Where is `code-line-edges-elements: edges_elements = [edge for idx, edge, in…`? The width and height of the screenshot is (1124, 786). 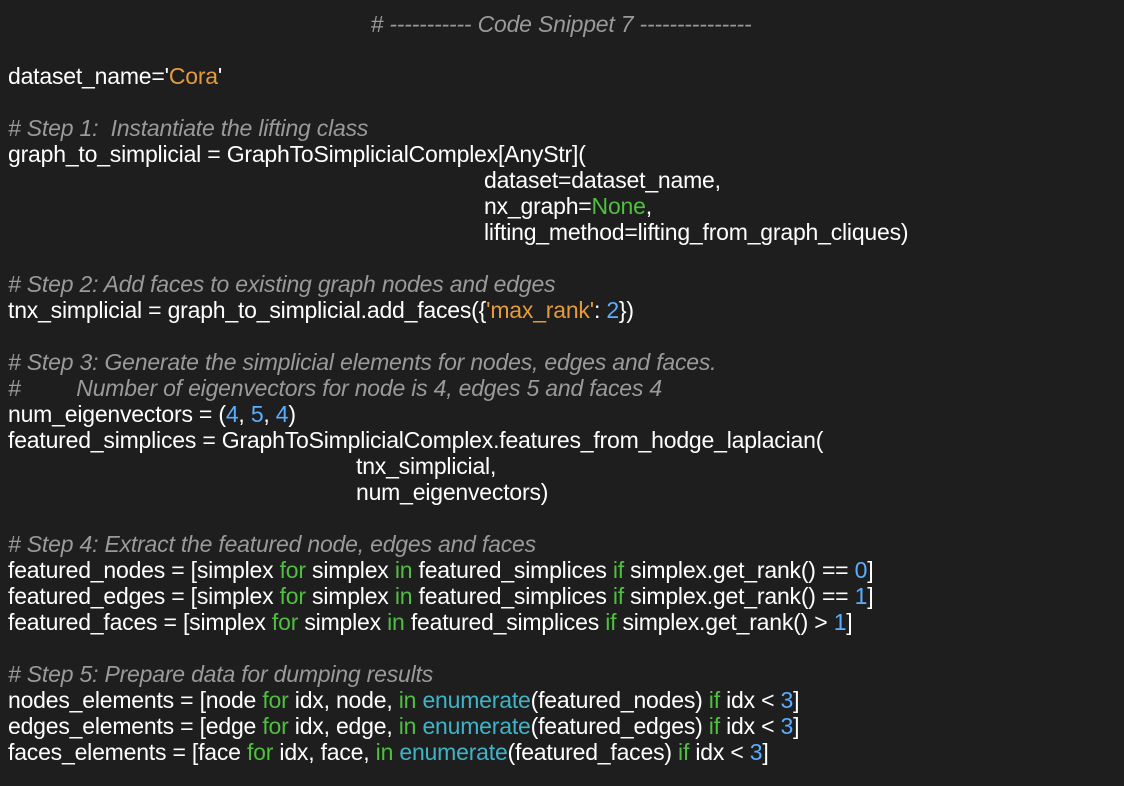
code-line-edges-elements: edges_elements = [edge for idx, edge, in… is located at coordinates (404, 726).